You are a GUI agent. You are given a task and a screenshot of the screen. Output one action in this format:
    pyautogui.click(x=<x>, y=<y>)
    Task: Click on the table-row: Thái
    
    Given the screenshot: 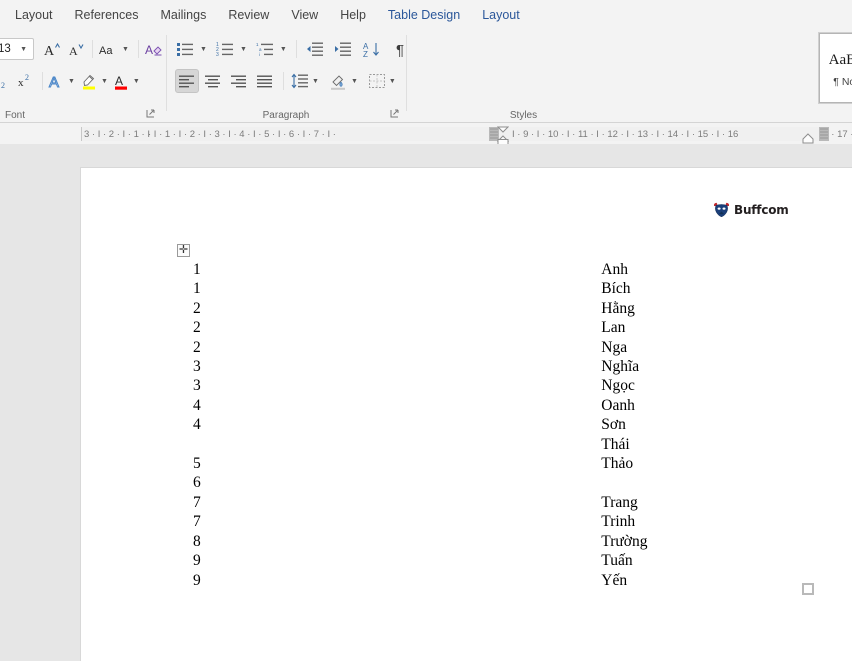 What is the action you would take?
    pyautogui.click(x=466, y=444)
    